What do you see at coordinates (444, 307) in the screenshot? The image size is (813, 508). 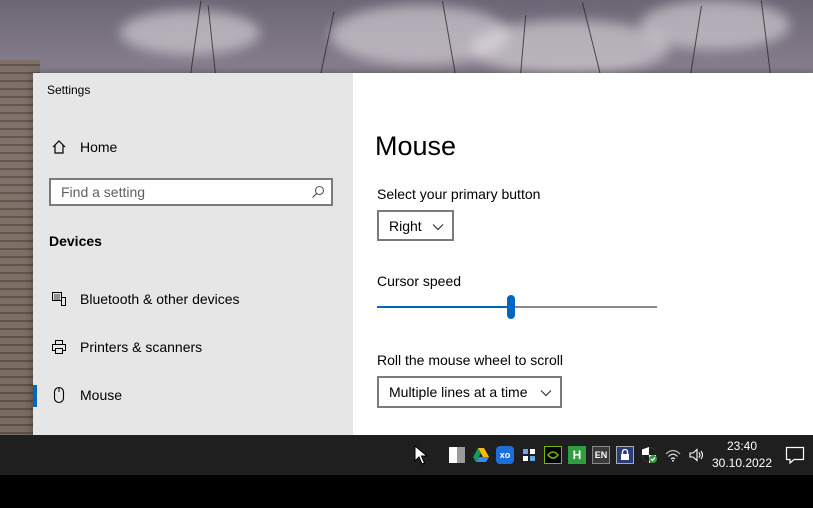 I see `slider-fill` at bounding box center [444, 307].